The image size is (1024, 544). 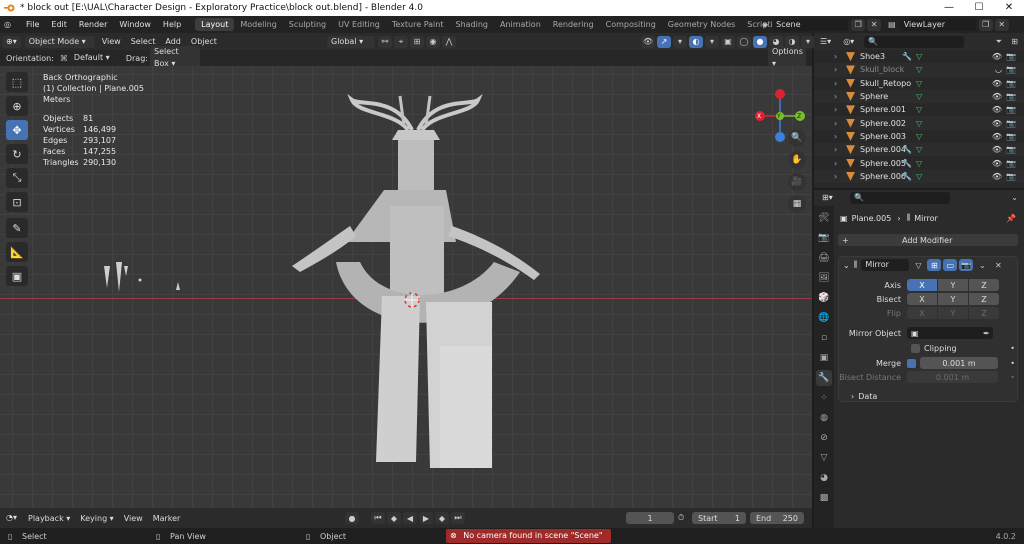 What do you see at coordinates (719, 518) in the screenshot?
I see `start-frame-field: Start 1` at bounding box center [719, 518].